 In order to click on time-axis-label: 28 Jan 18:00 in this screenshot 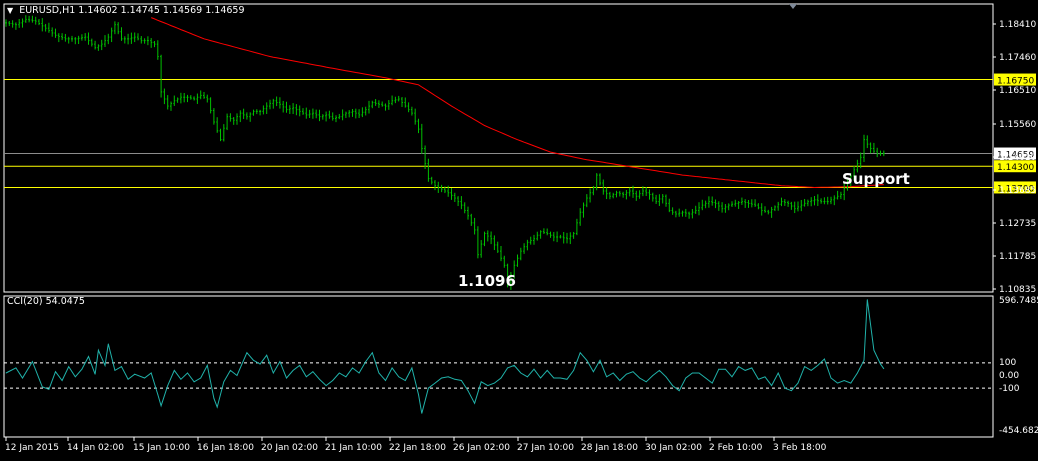, I will do `click(609, 448)`.